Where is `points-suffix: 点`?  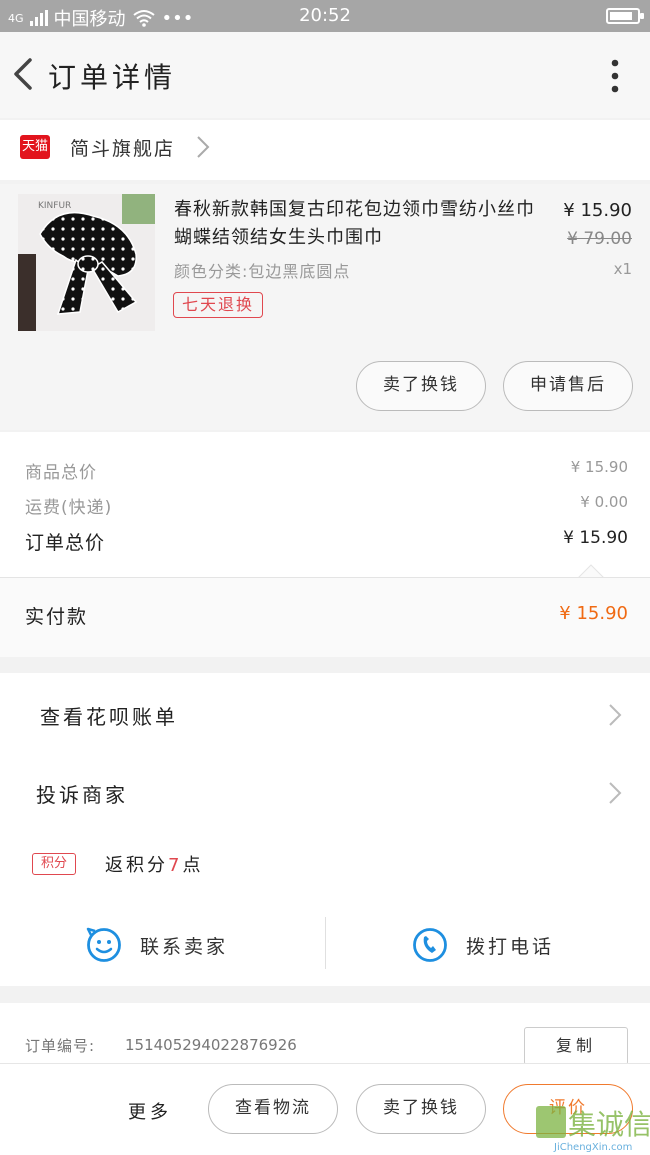 points-suffix: 点 is located at coordinates (193, 865).